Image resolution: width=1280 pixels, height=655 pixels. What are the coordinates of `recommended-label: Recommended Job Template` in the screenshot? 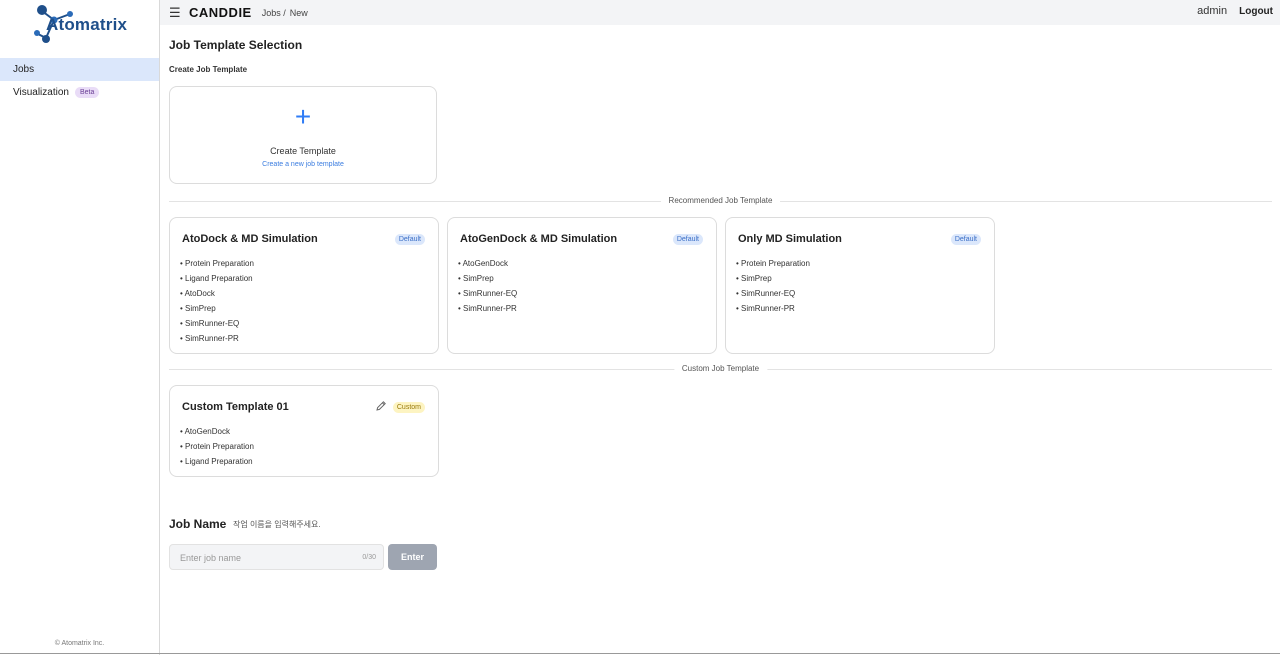 It's located at (720, 200).